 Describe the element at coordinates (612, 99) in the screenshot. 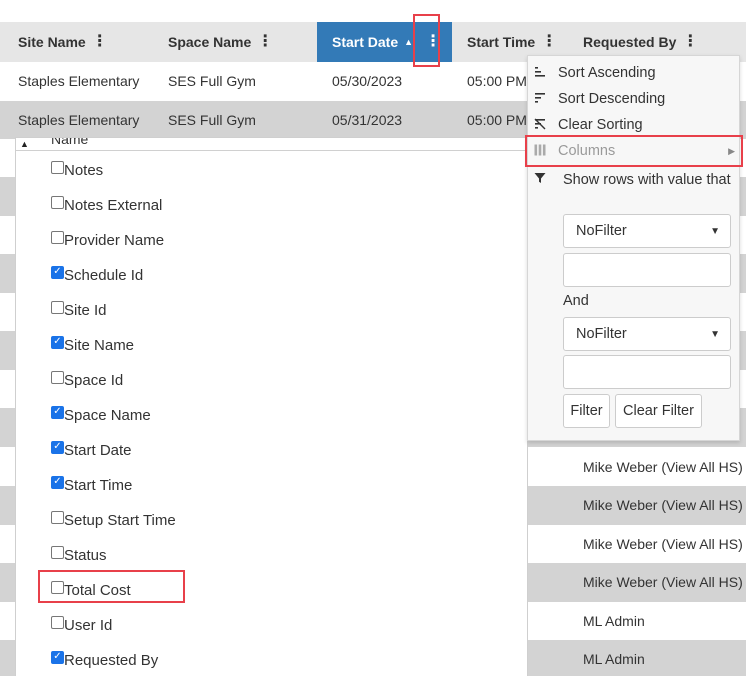

I see `menu-item-label: Sort Descending` at that location.